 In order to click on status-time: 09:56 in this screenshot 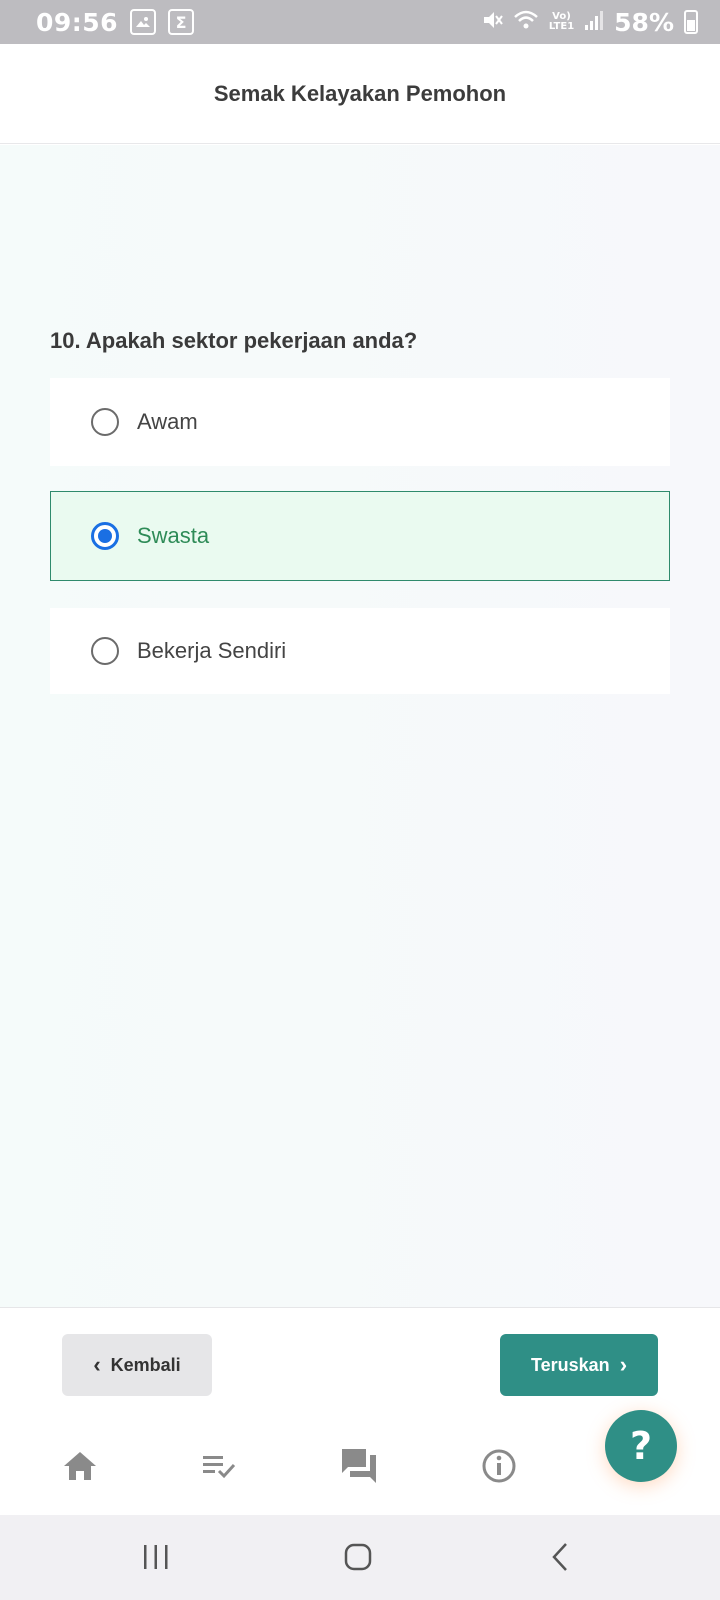, I will do `click(77, 22)`.